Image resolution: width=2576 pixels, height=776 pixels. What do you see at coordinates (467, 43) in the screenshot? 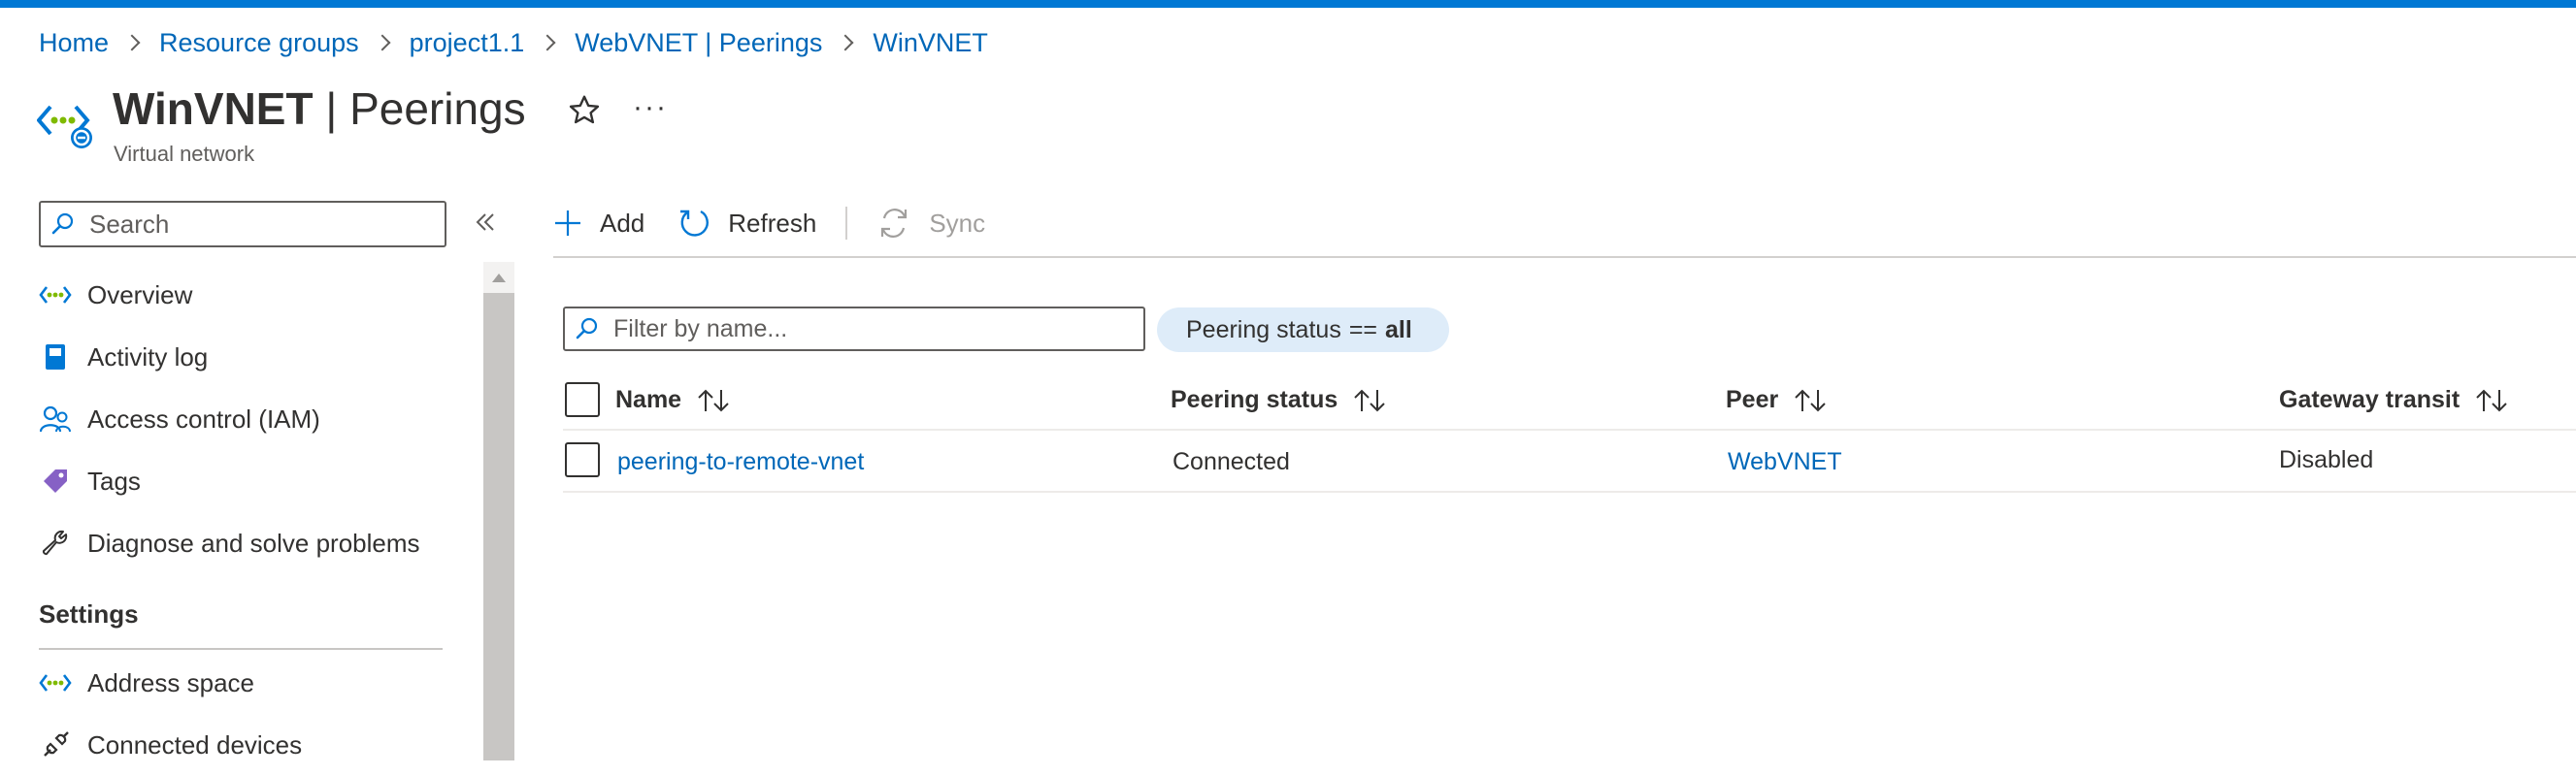
I see `breadcrumb-resource-group: project1.1` at bounding box center [467, 43].